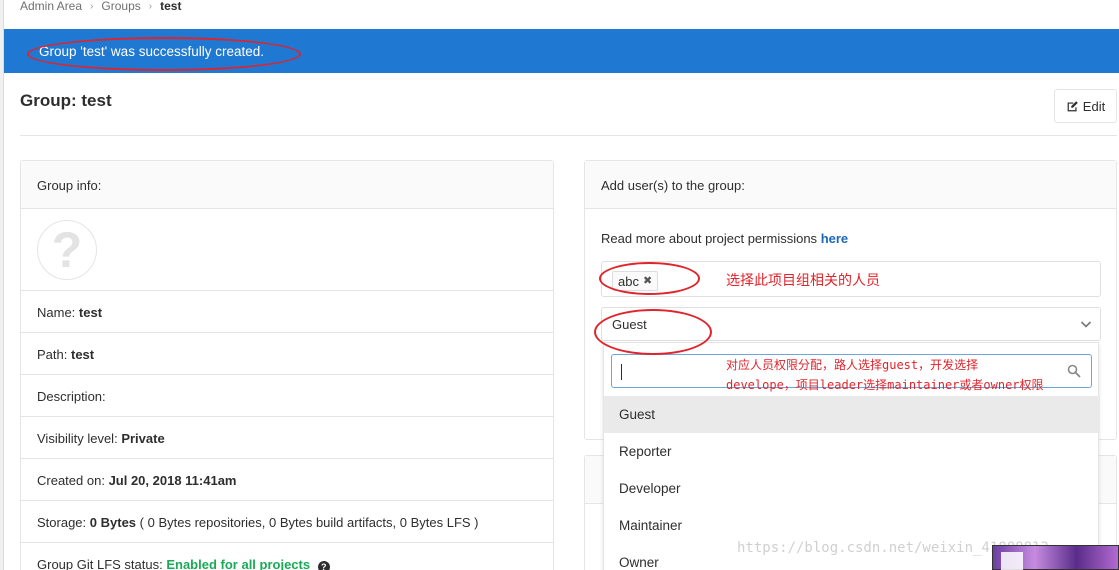 Image resolution: width=1119 pixels, height=570 pixels. What do you see at coordinates (2, 285) in the screenshot?
I see `page-scroll-gutter` at bounding box center [2, 285].